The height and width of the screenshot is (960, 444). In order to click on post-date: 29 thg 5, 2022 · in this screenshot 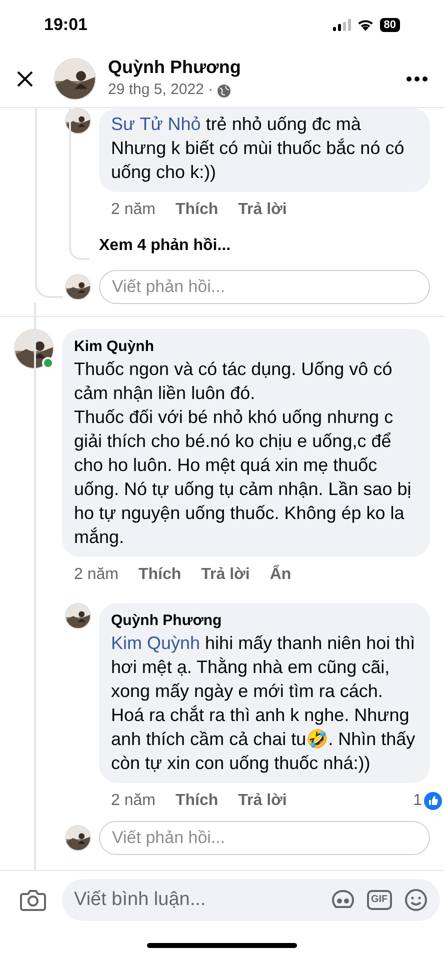, I will do `click(161, 90)`.